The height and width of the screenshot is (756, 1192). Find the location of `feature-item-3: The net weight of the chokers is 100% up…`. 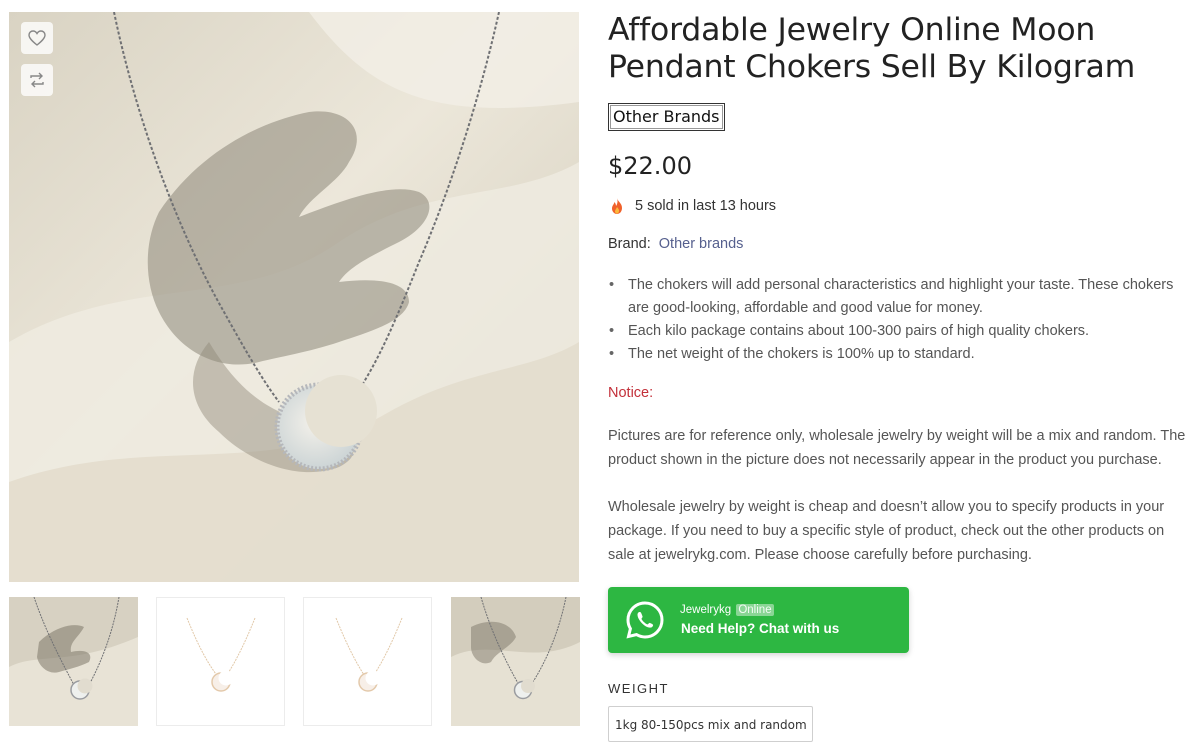

feature-item-3: The net weight of the chokers is 100% up… is located at coordinates (898, 354).